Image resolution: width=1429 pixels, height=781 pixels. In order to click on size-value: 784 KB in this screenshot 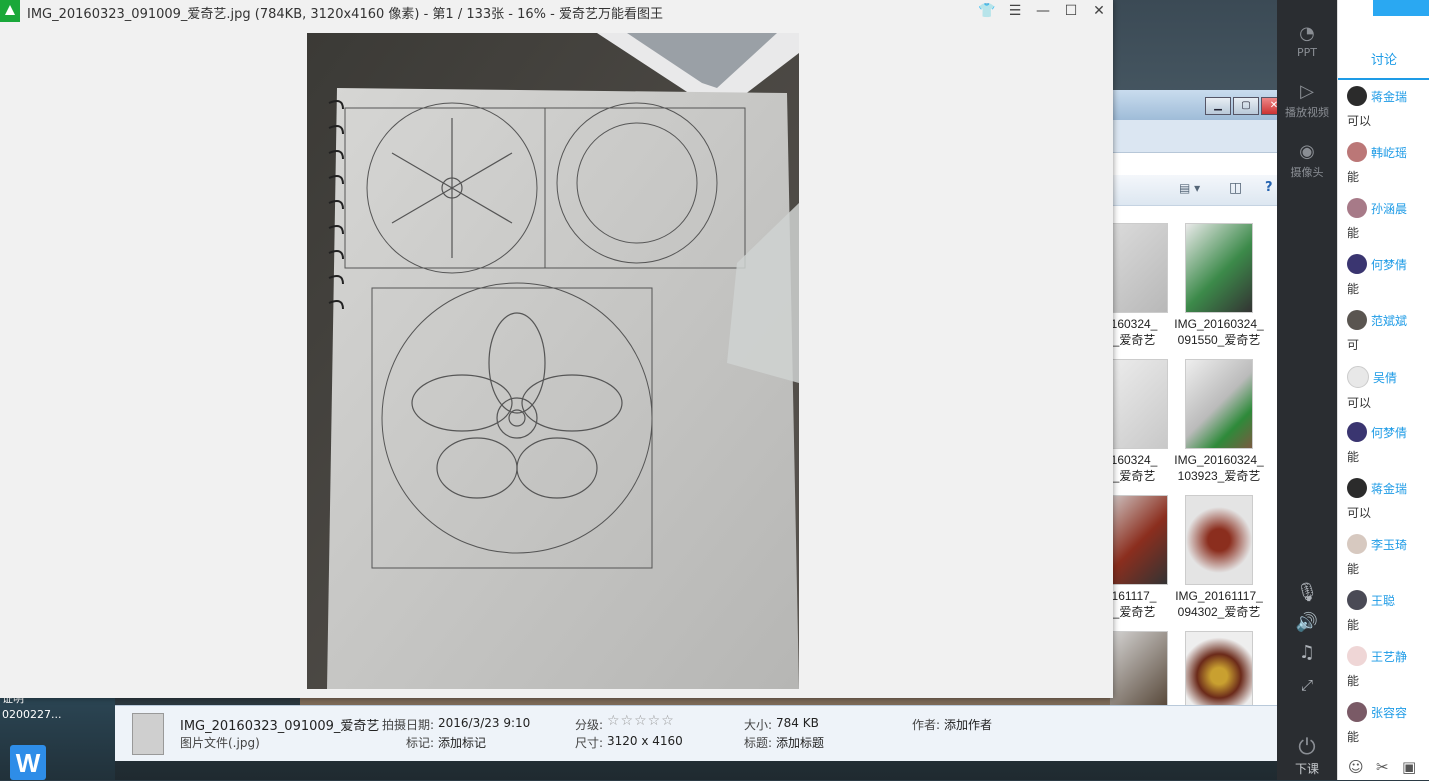, I will do `click(797, 723)`.